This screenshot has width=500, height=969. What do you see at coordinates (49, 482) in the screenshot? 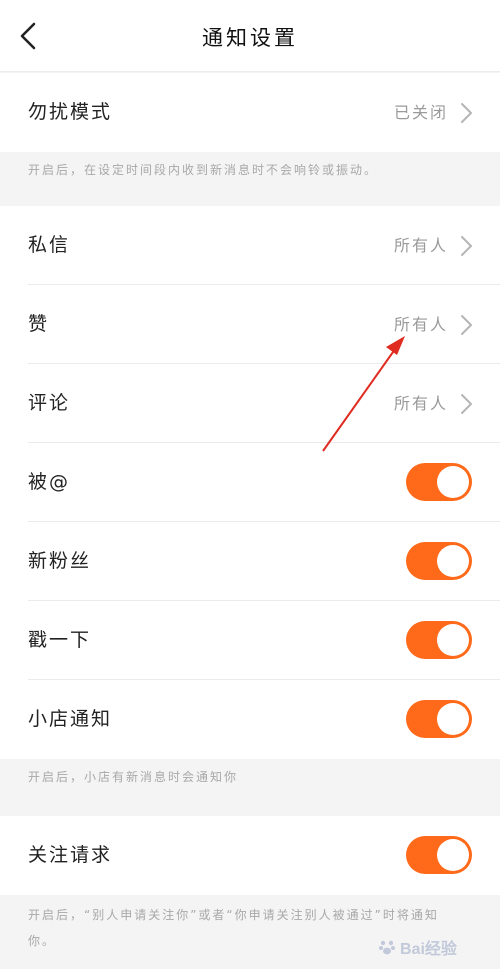
I see `mention-label: 被@` at bounding box center [49, 482].